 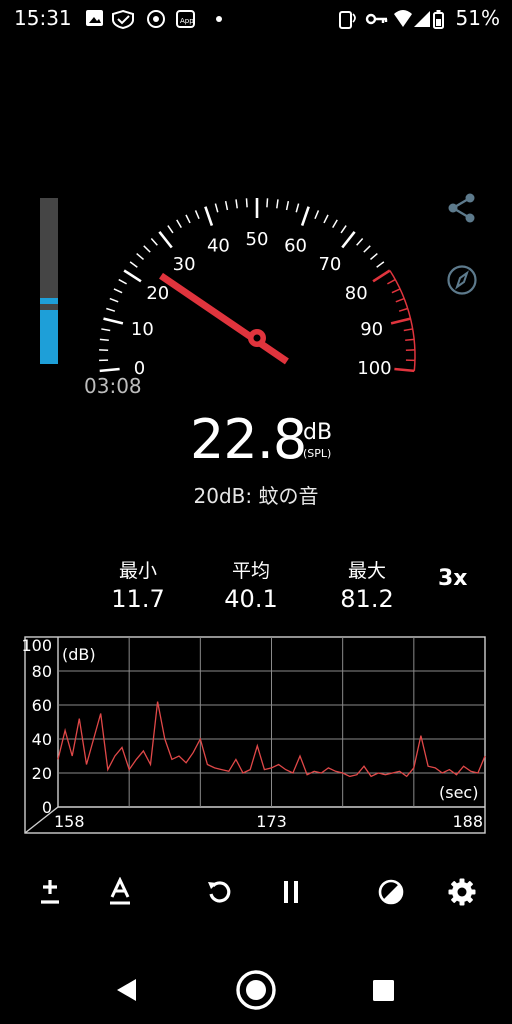 I want to click on stat-avg: 平均 40.1, so click(x=251, y=584).